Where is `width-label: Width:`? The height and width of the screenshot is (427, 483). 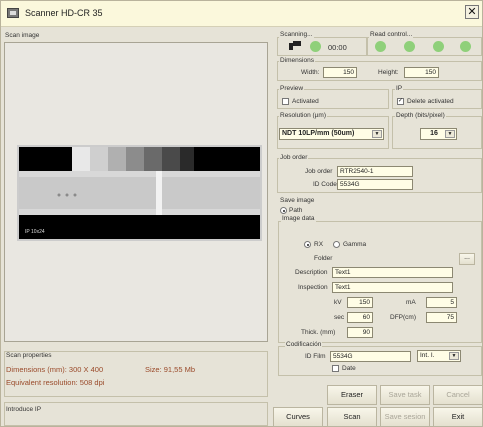 width-label: Width: is located at coordinates (310, 72).